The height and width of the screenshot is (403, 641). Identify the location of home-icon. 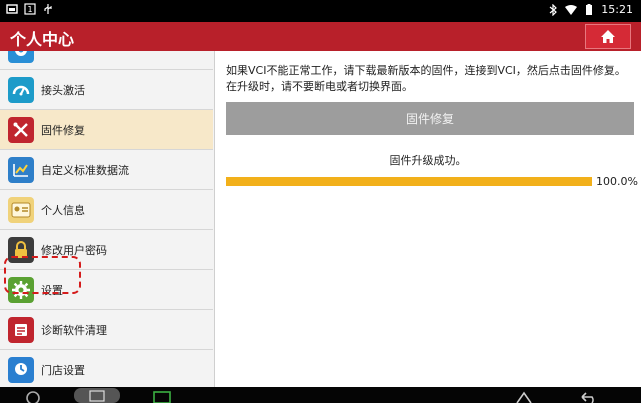
(608, 36).